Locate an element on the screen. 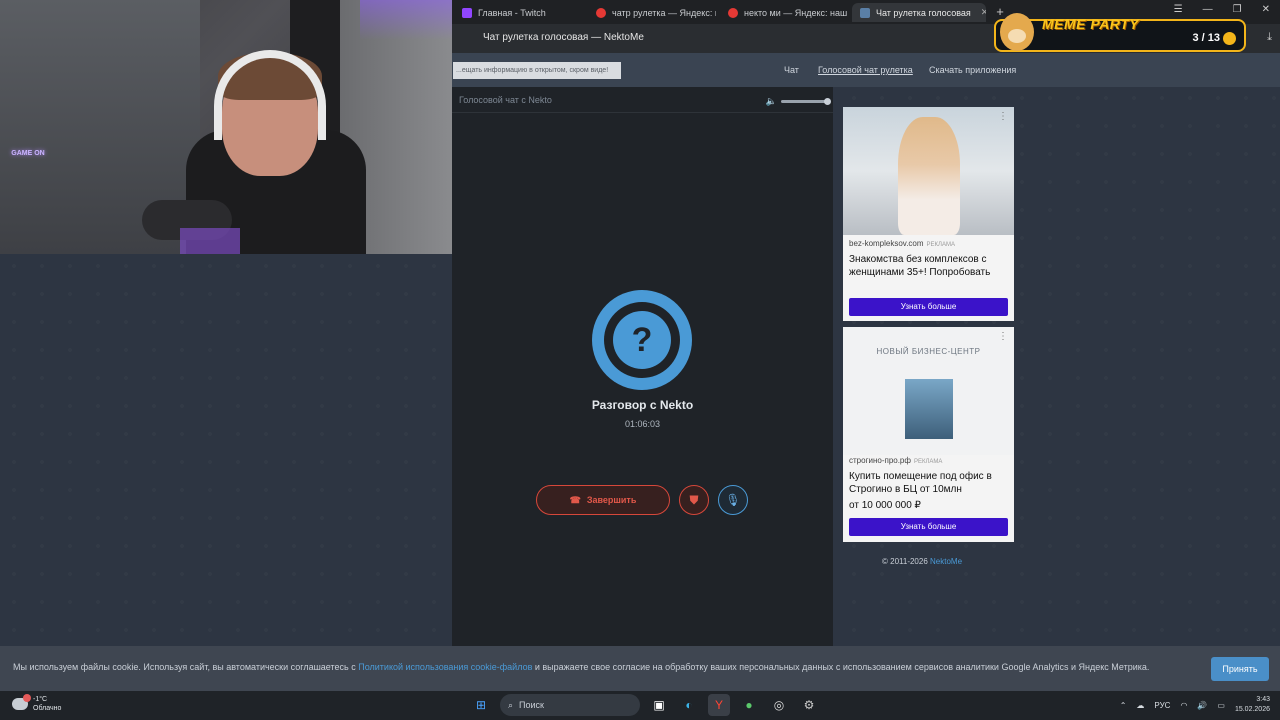 This screenshot has width=1280, height=720. volume-slider is located at coordinates (806, 101).